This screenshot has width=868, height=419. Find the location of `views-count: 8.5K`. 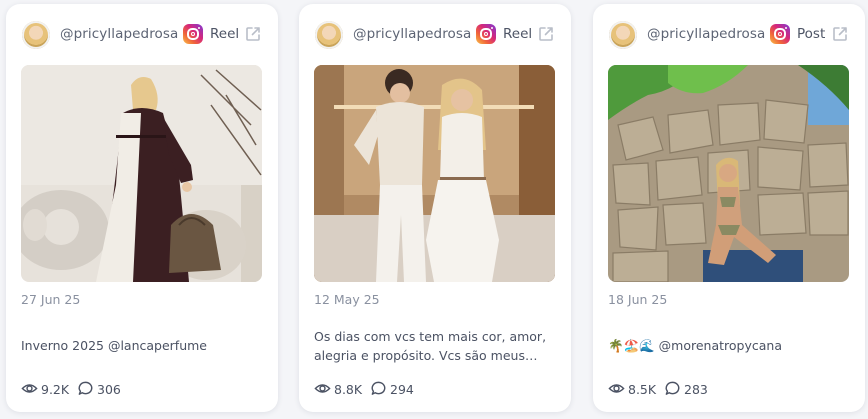

views-count: 8.5K is located at coordinates (642, 389).